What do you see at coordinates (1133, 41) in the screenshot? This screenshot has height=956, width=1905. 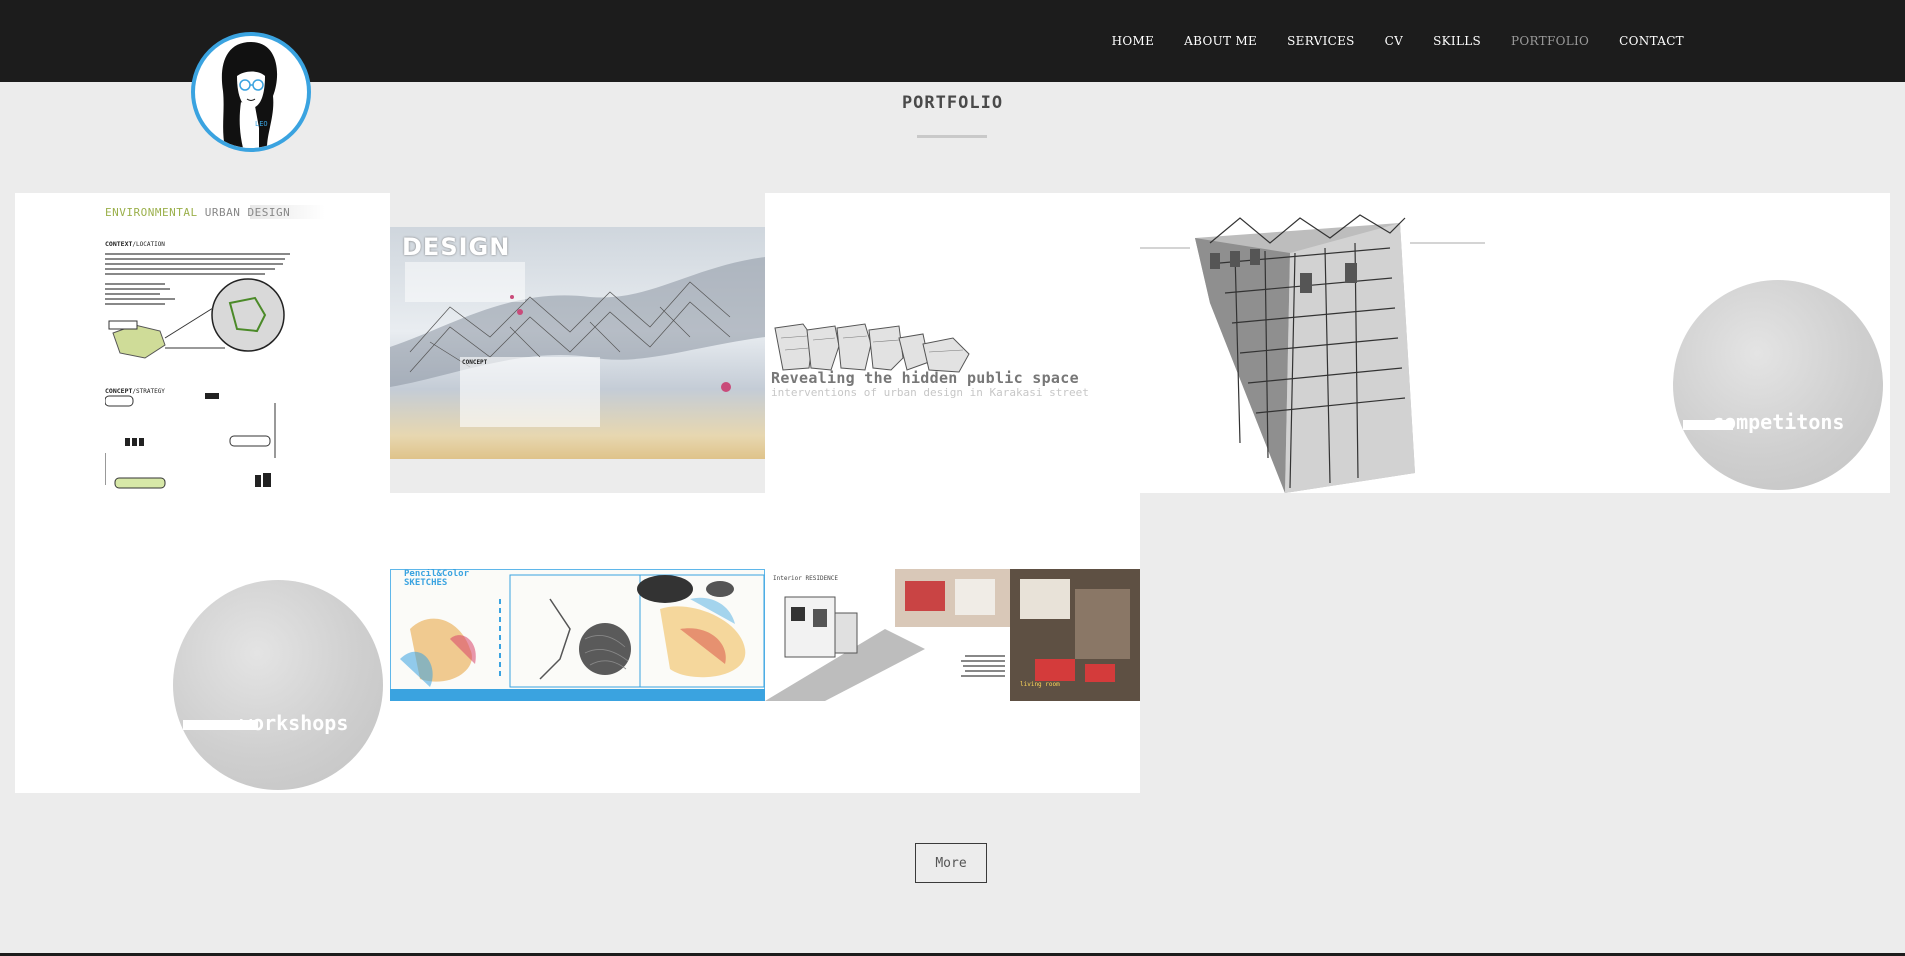 I see `nav-home: HOME` at bounding box center [1133, 41].